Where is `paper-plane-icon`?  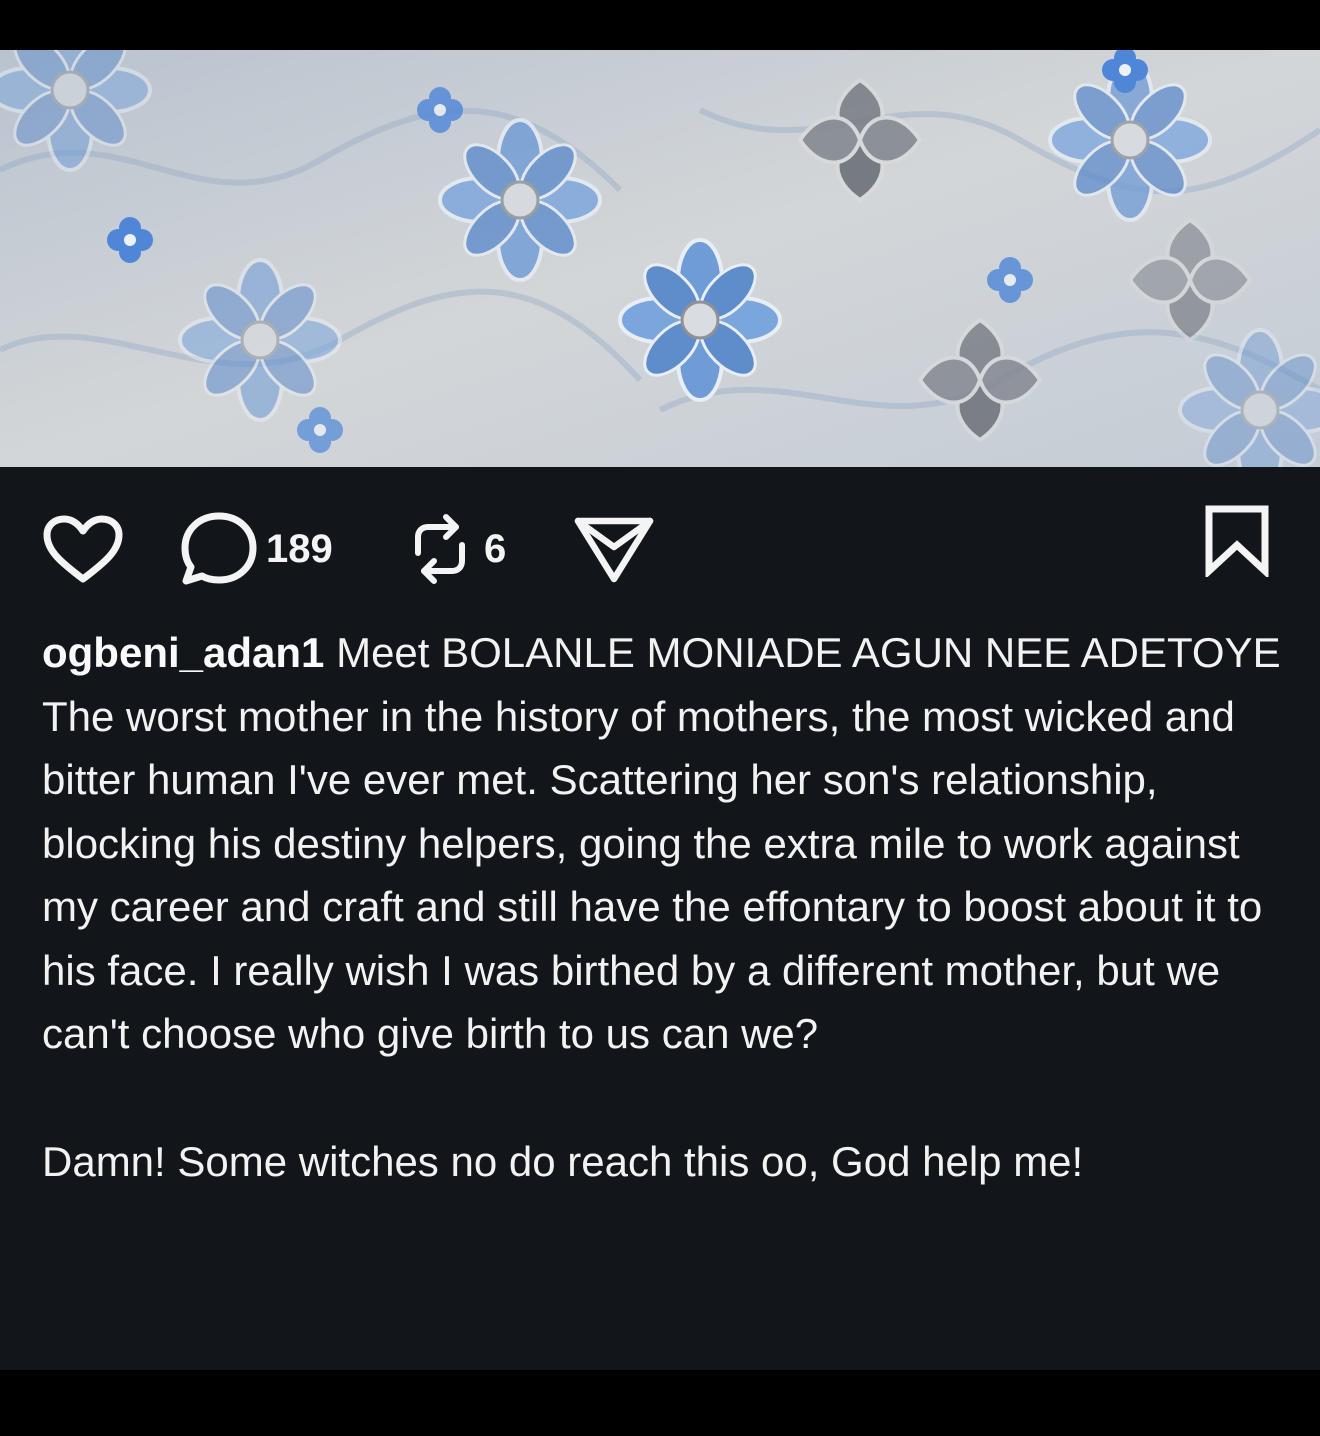 paper-plane-icon is located at coordinates (614, 550).